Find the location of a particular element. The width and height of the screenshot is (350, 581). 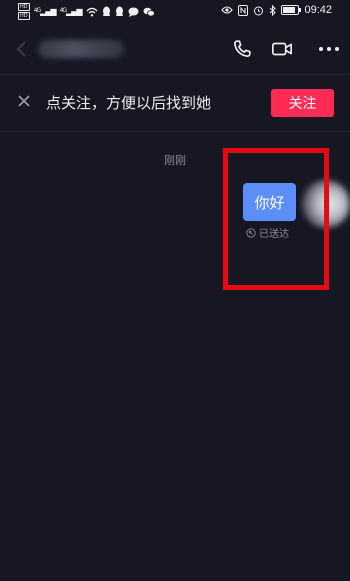

bluetooth-icon is located at coordinates (273, 10).